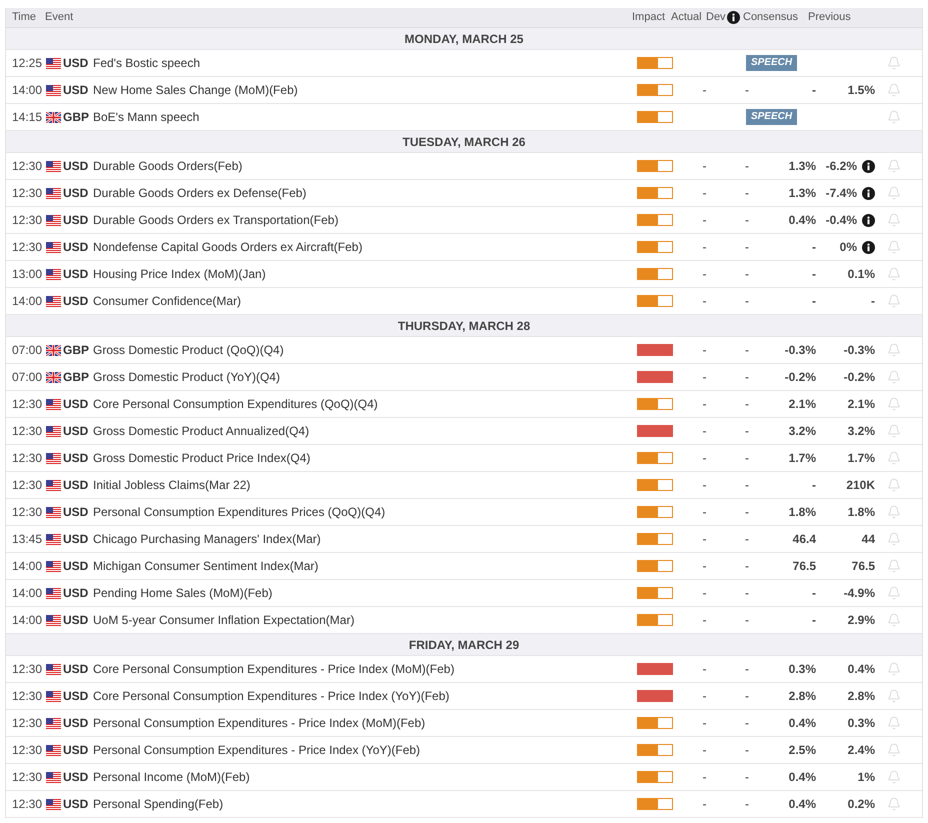 The width and height of the screenshot is (928, 823). I want to click on consensus-value: 3.2%, so click(802, 431).